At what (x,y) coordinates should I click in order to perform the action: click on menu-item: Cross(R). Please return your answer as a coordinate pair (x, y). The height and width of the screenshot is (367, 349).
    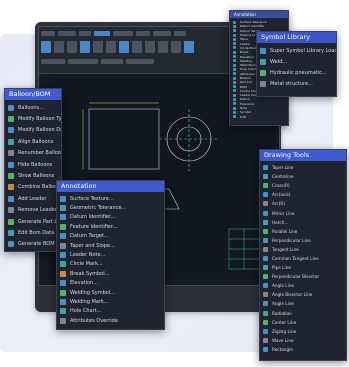
    Looking at the image, I should click on (303, 185).